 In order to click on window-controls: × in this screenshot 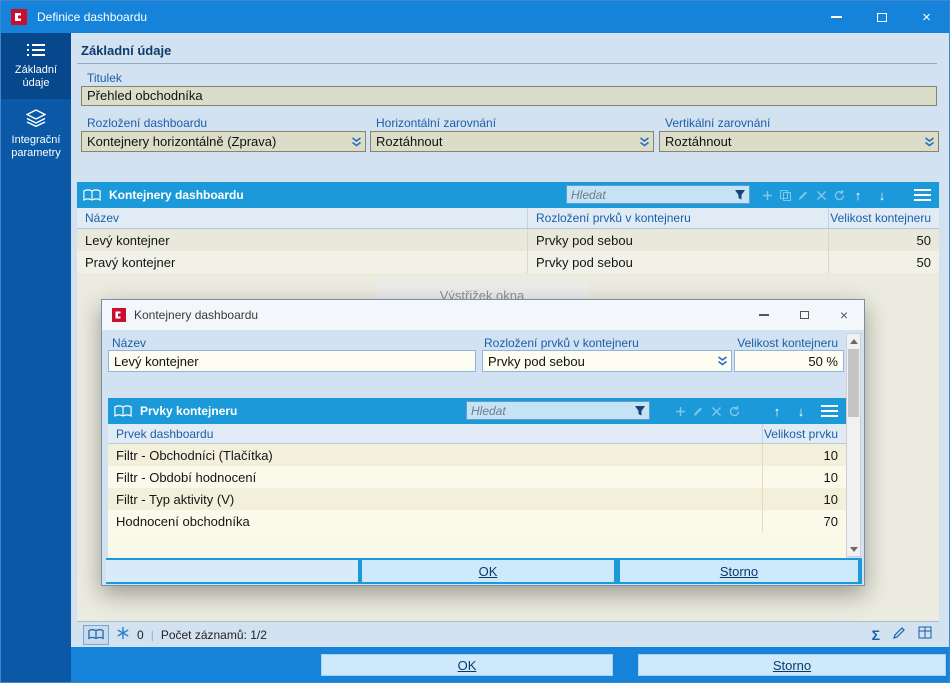, I will do `click(881, 17)`.